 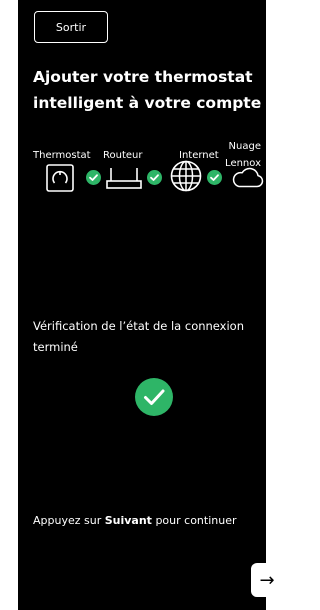 I want to click on thermostat-icon, so click(x=60, y=178).